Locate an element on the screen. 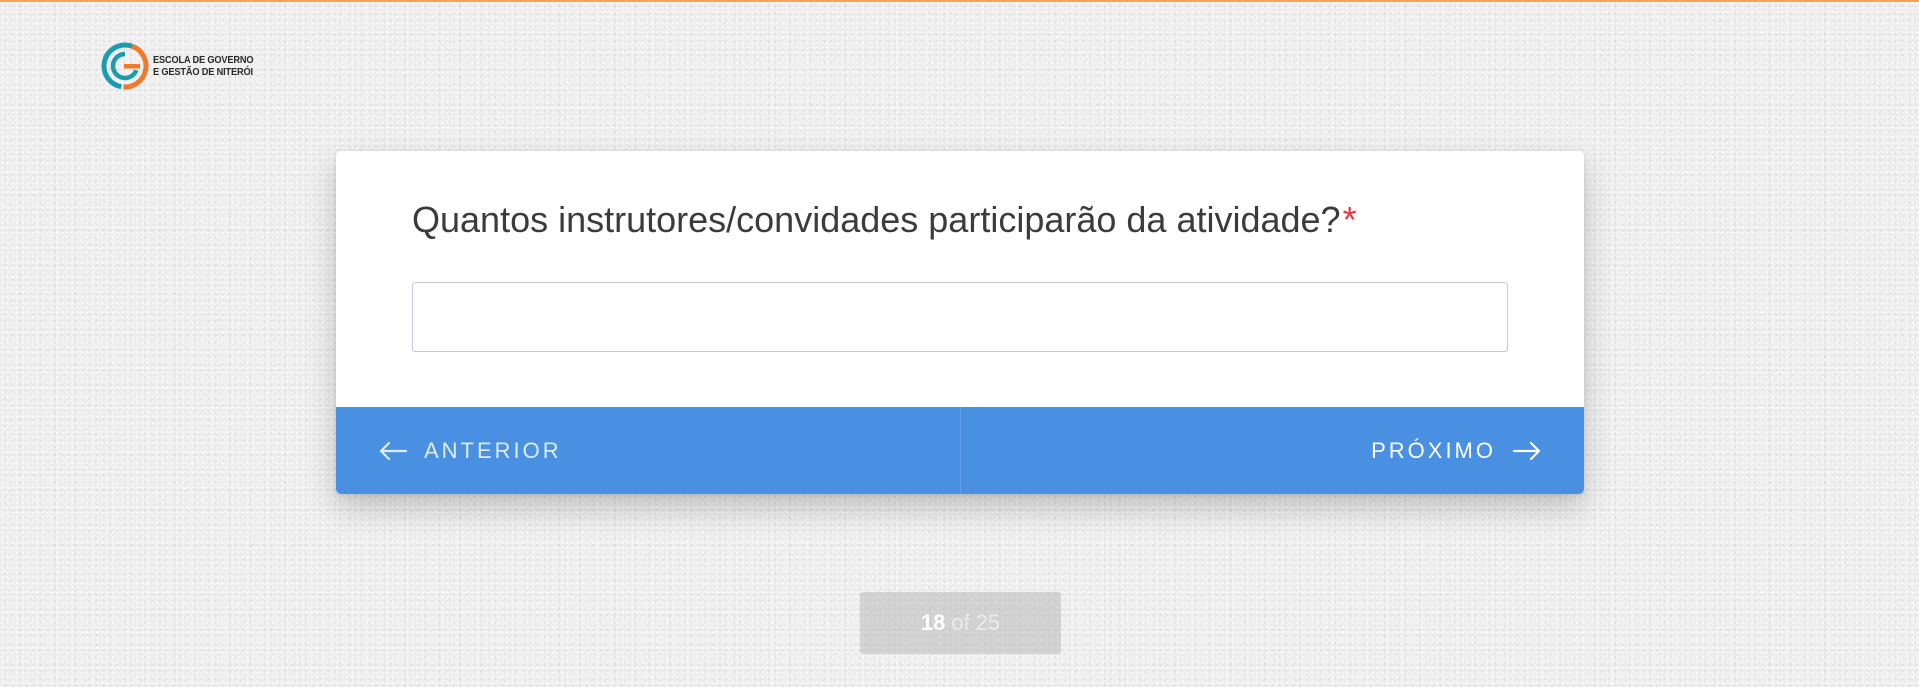 The image size is (1919, 687). logo: ESCOLA DE GOVERNO E GESTÃO DE NITERÓI is located at coordinates (183, 66).